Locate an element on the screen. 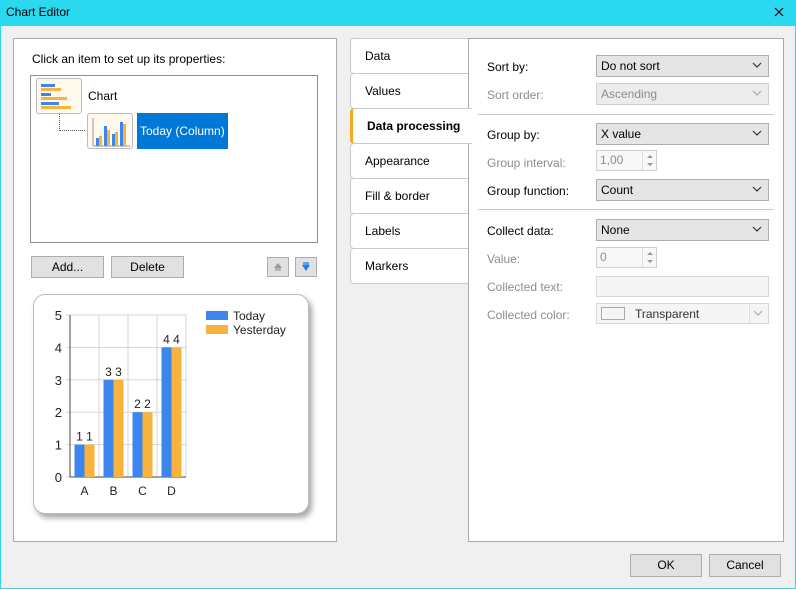  group-by-label: Group by: is located at coordinates (513, 135).